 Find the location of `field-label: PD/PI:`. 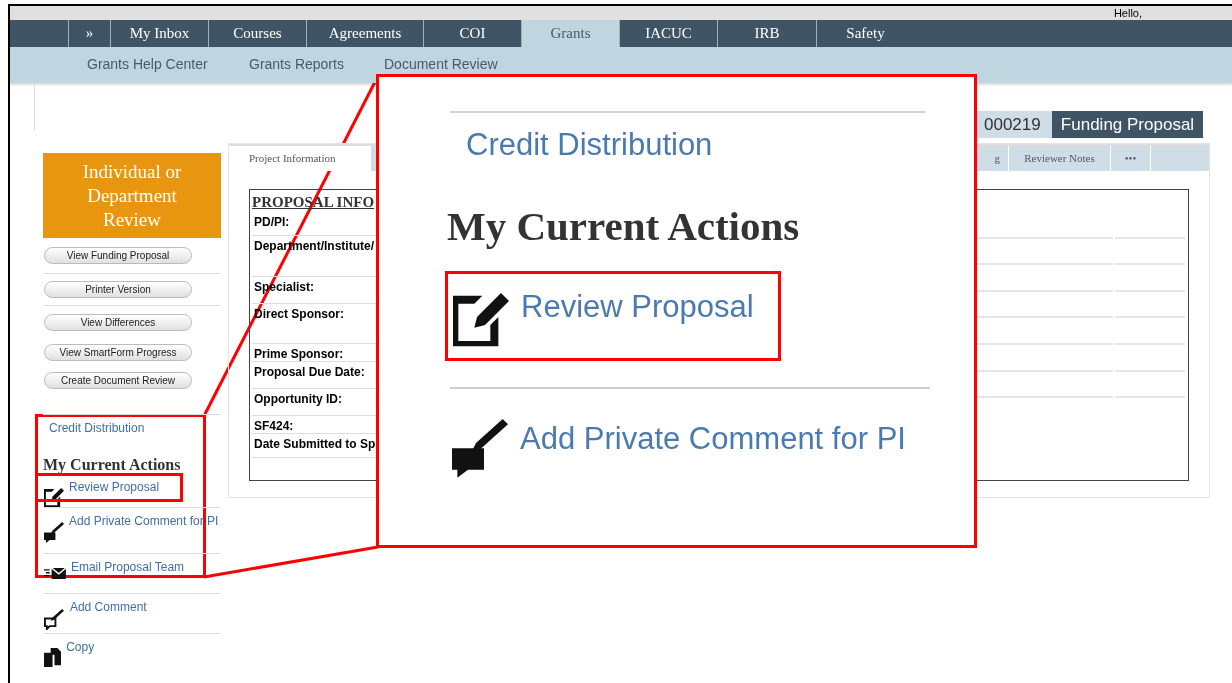

field-label: PD/PI: is located at coordinates (272, 222).